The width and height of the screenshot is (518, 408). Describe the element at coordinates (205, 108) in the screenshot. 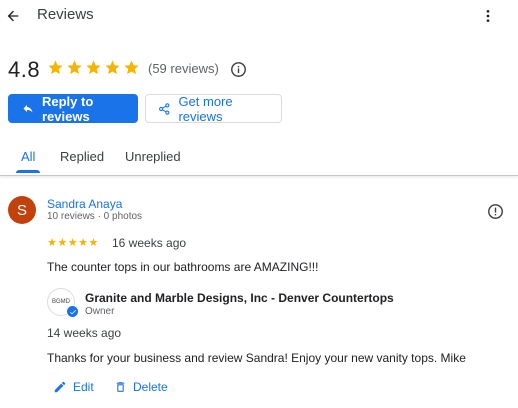

I see `get-more-reviews-label: Get more reviews` at that location.